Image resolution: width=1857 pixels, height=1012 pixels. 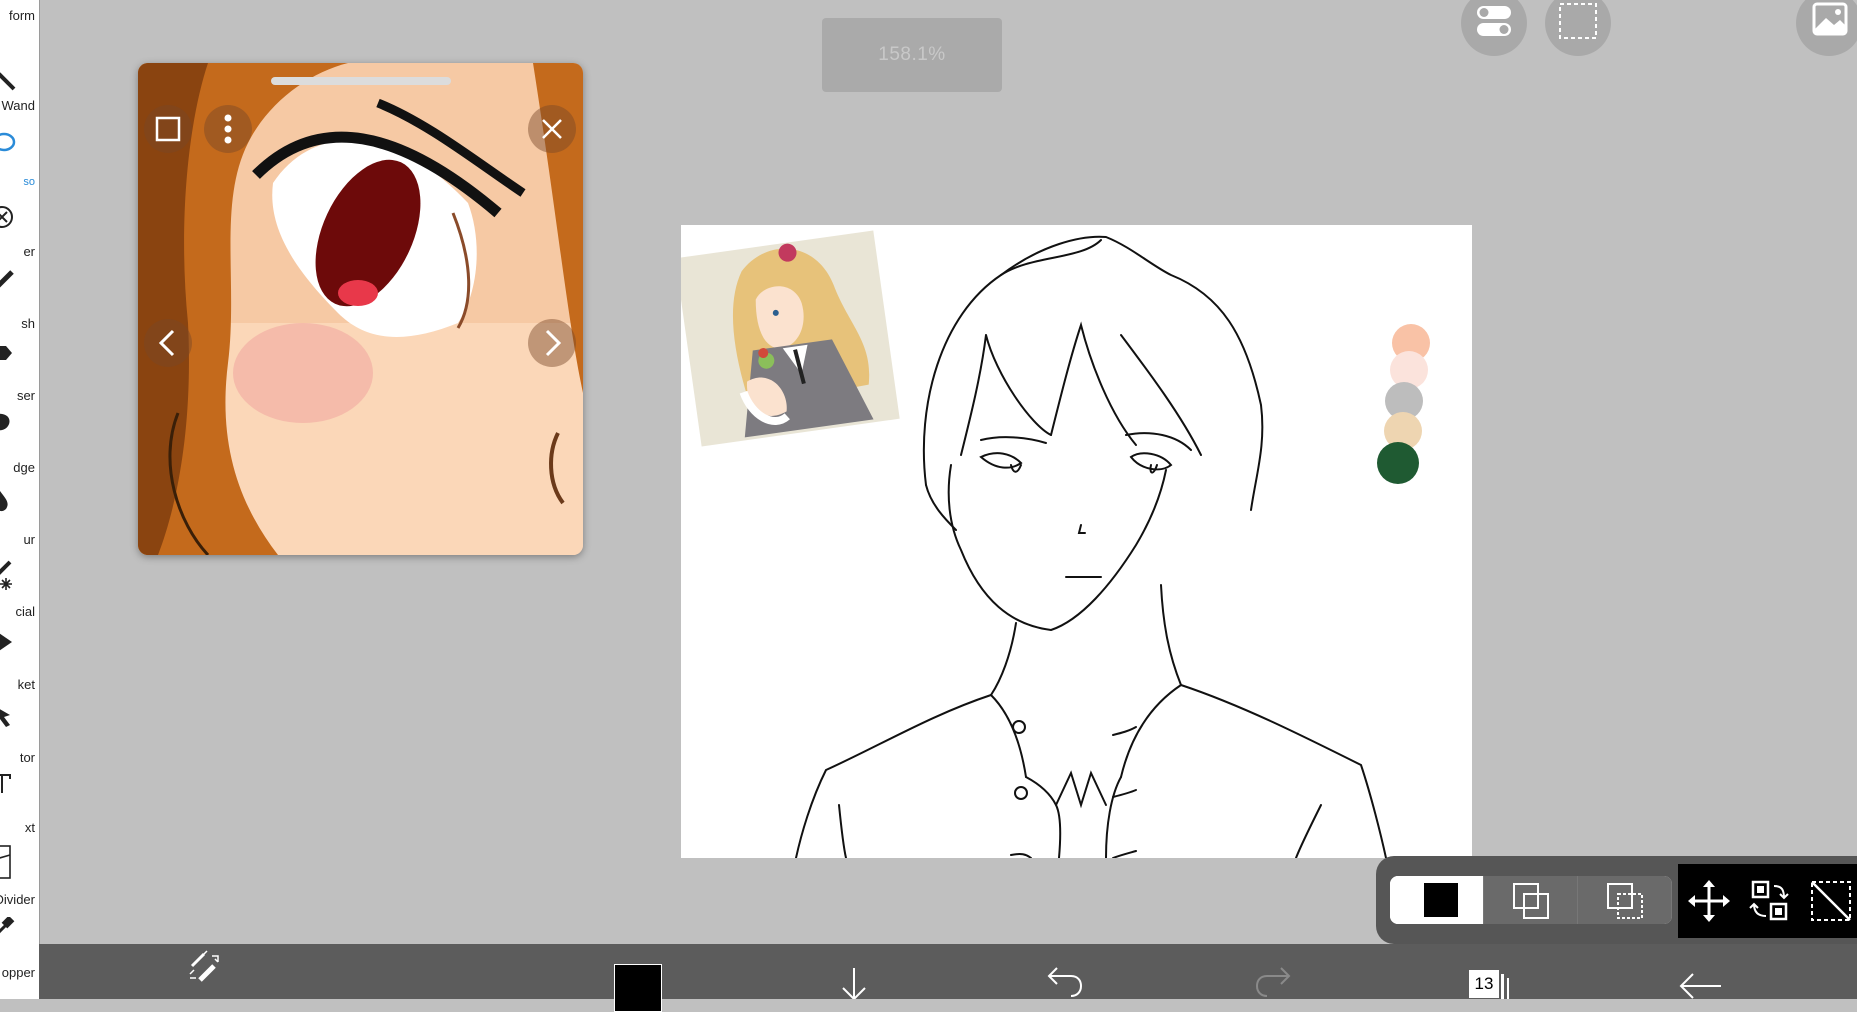 I want to click on settings-toggle-button, so click(x=1494, y=28).